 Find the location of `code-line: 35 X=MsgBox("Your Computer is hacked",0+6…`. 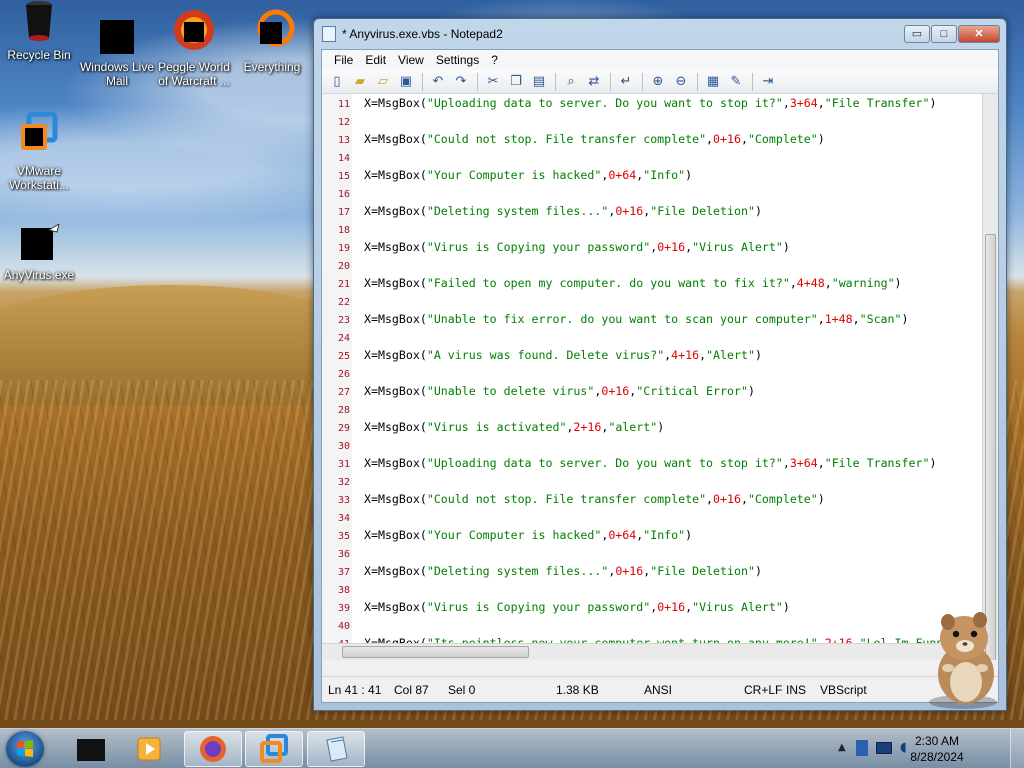

code-line: 35 X=MsgBox("Your Computer is hacked",0+6… is located at coordinates (660, 535).